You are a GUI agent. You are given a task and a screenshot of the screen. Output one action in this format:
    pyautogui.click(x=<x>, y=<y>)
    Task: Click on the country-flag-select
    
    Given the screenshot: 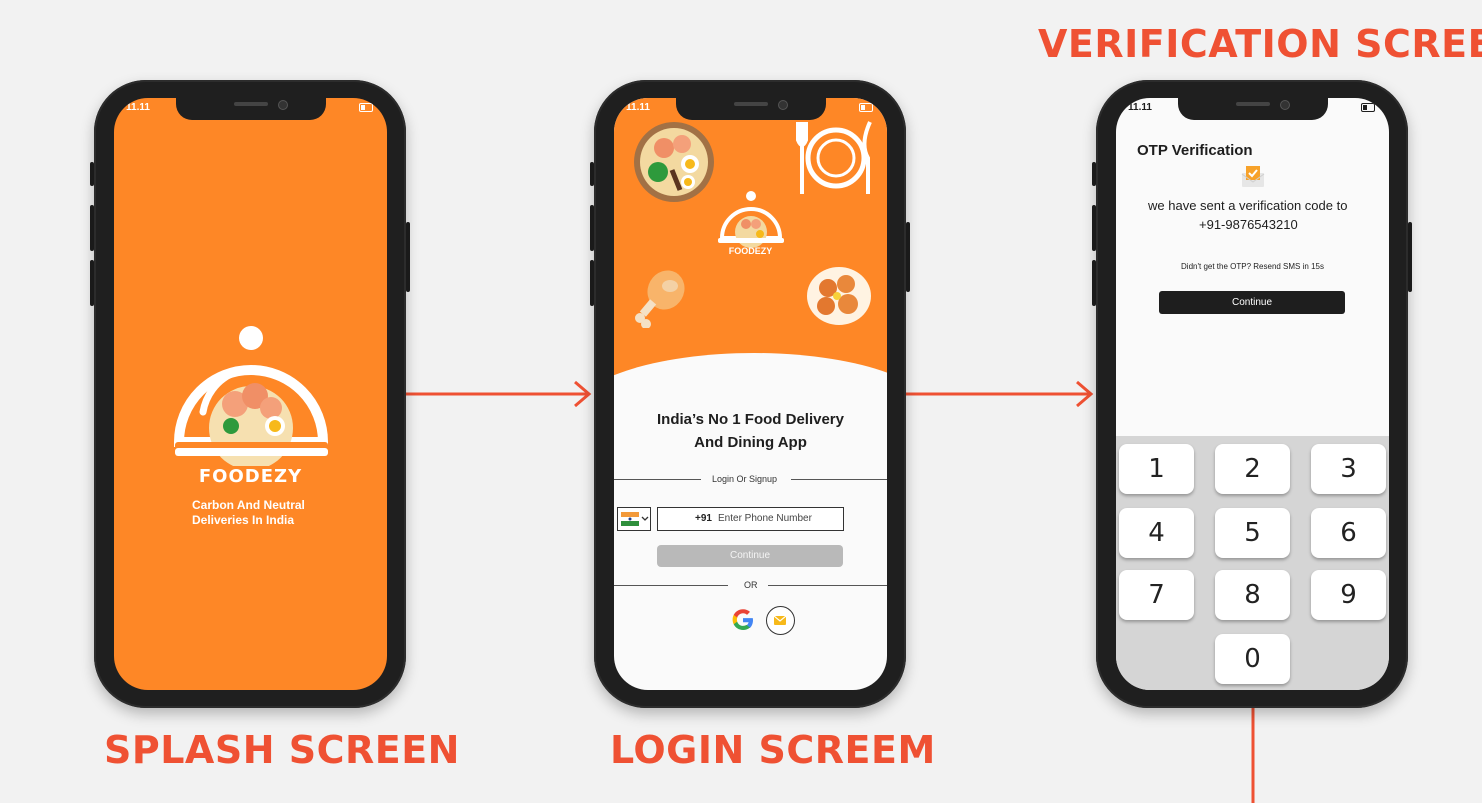 What is the action you would take?
    pyautogui.click(x=634, y=519)
    